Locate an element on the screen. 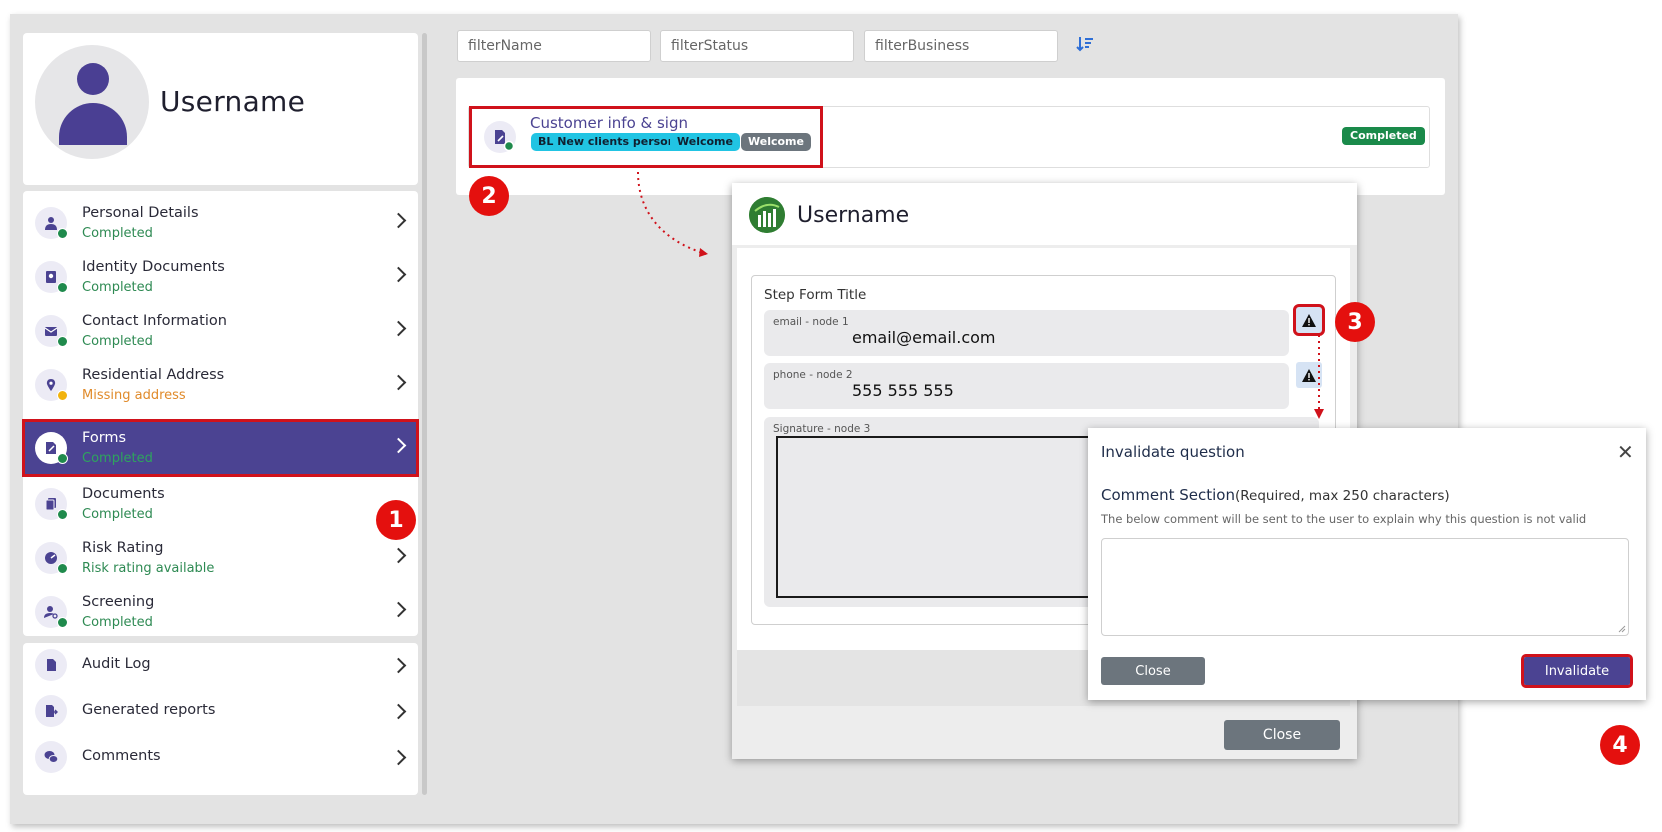 Image resolution: width=1662 pixels, height=832 pixels. person-icon is located at coordinates (51, 223).